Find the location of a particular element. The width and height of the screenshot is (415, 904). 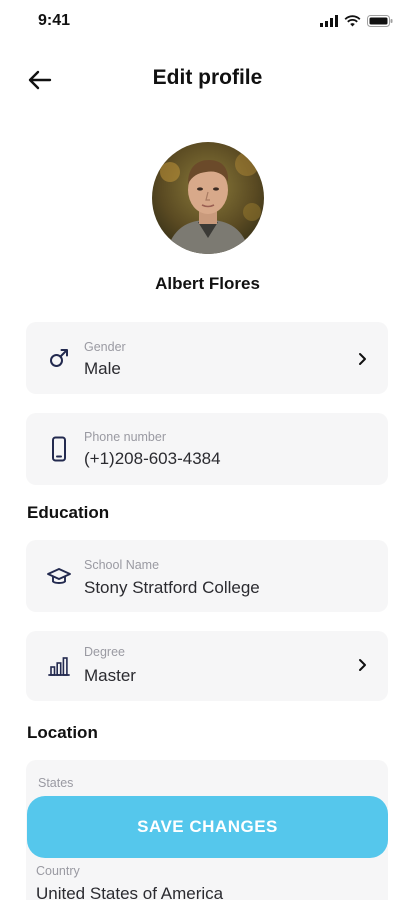

graduation-cap-icon is located at coordinates (59, 577).